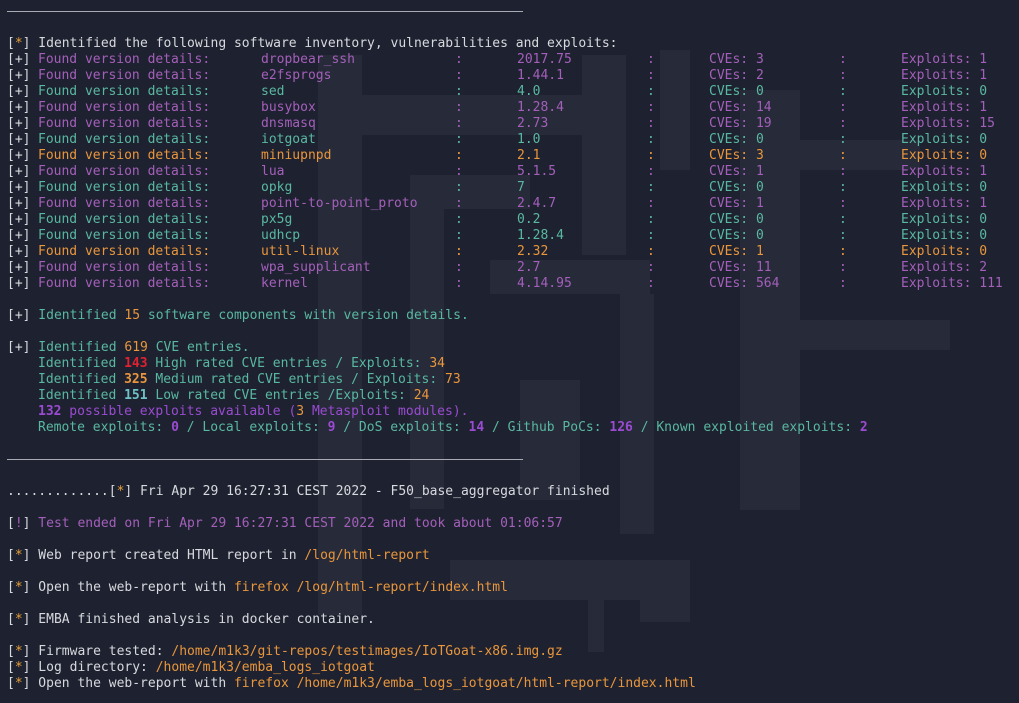 This screenshot has height=703, width=1019. Describe the element at coordinates (533, 251) in the screenshot. I see `inventory-version: 2.32` at that location.